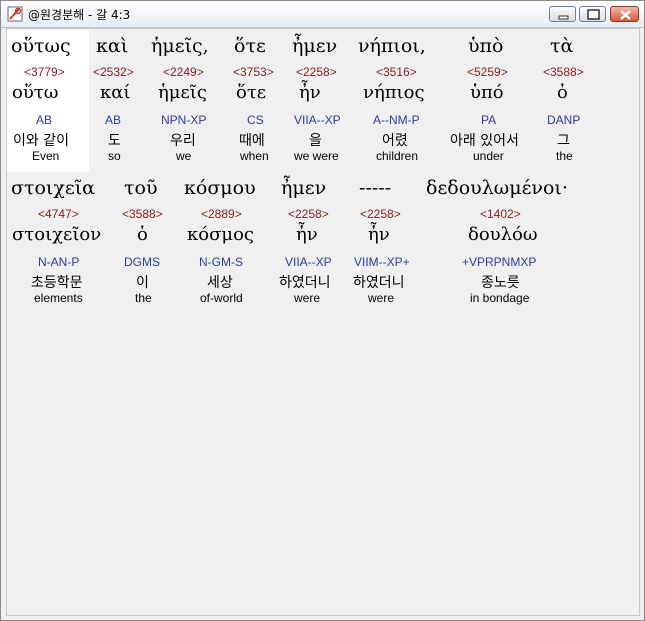  I want to click on morph-code: PA, so click(489, 120).